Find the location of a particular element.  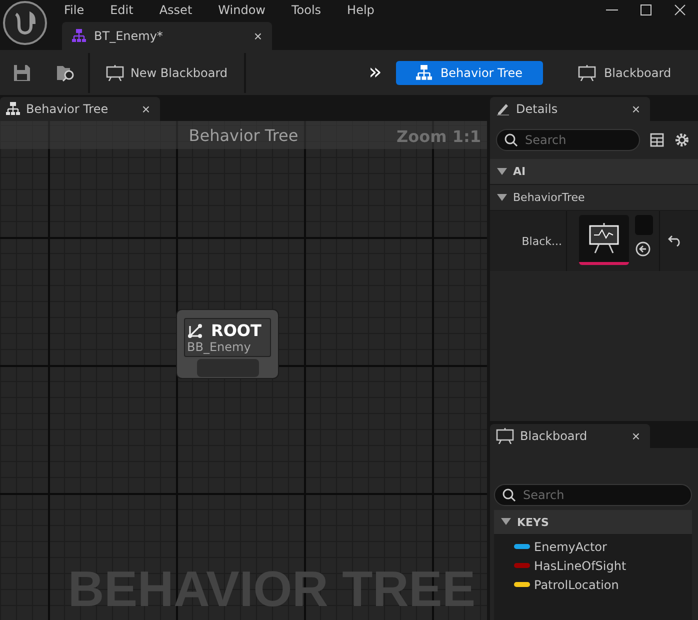

graph-title: Behavior Tree is located at coordinates (243, 135).